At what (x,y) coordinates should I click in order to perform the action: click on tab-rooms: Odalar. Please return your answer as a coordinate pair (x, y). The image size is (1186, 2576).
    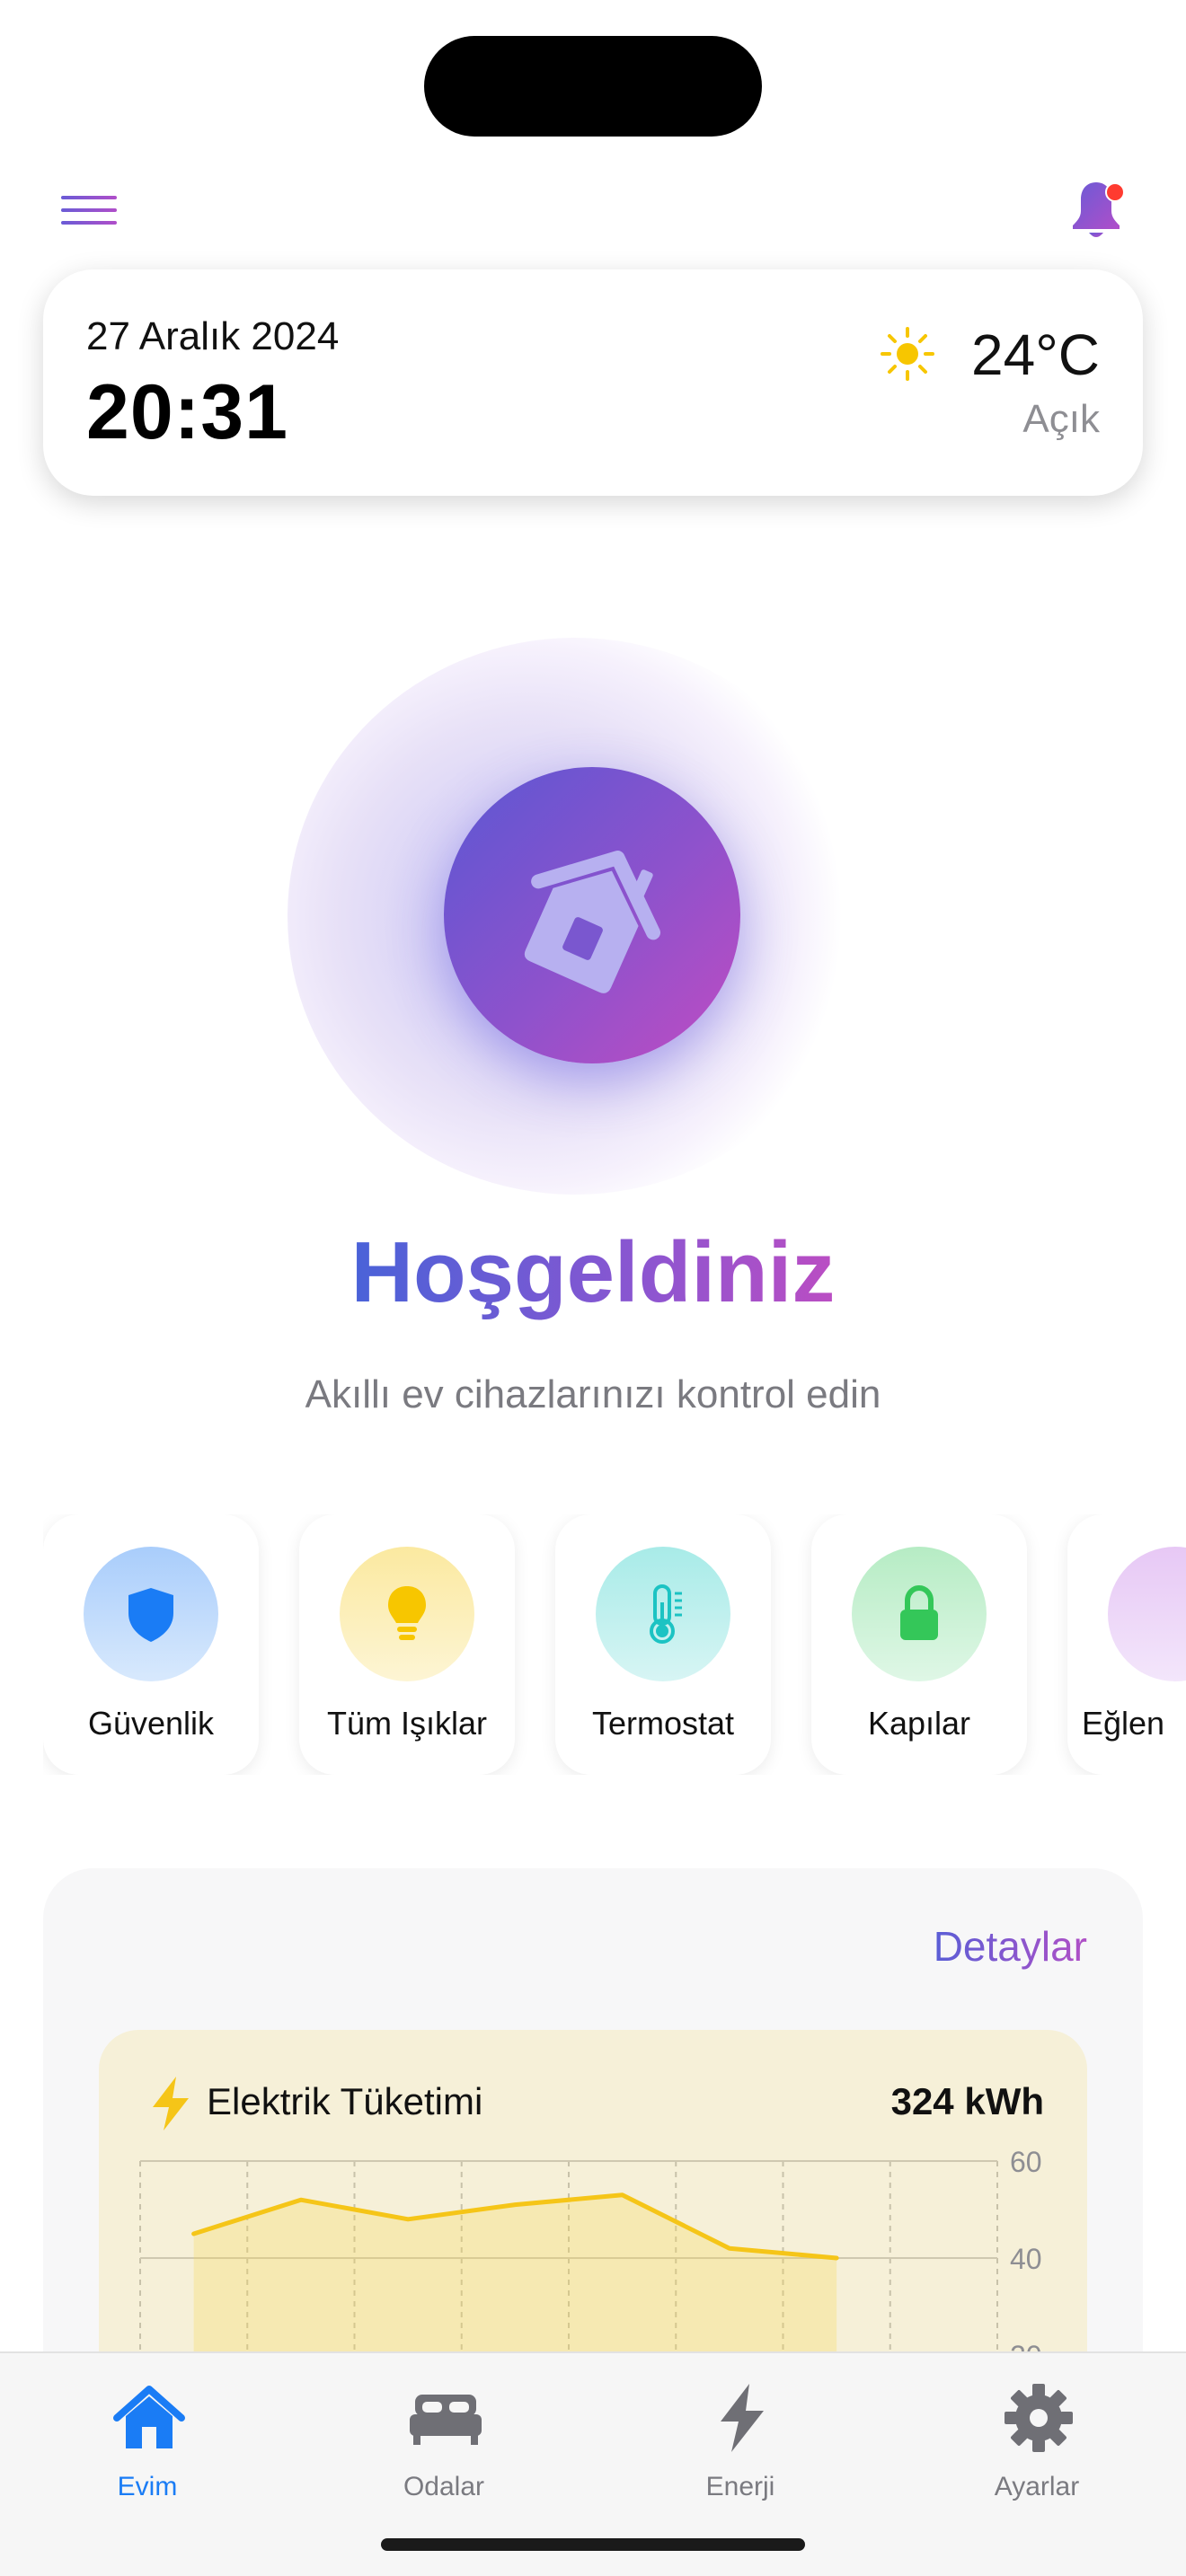
    Looking at the image, I should click on (444, 2436).